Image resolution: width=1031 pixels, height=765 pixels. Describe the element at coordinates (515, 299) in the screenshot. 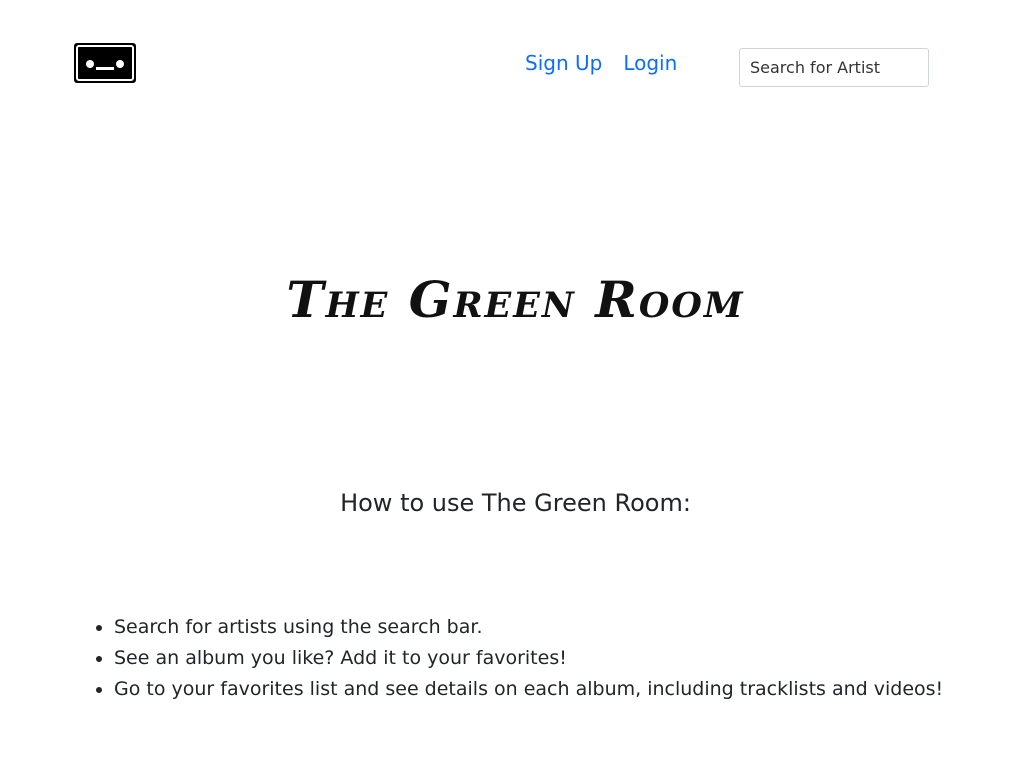

I see `site-title: The Green Room` at that location.